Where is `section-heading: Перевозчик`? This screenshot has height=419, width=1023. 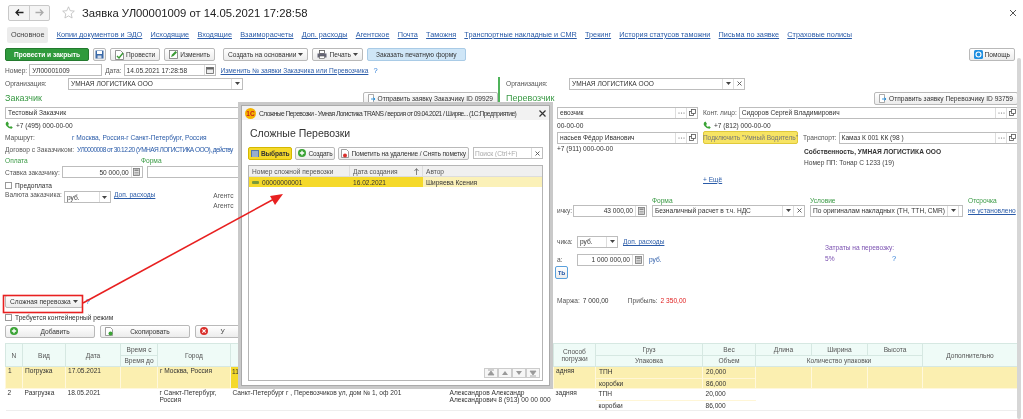 section-heading: Перевозчик is located at coordinates (530, 98).